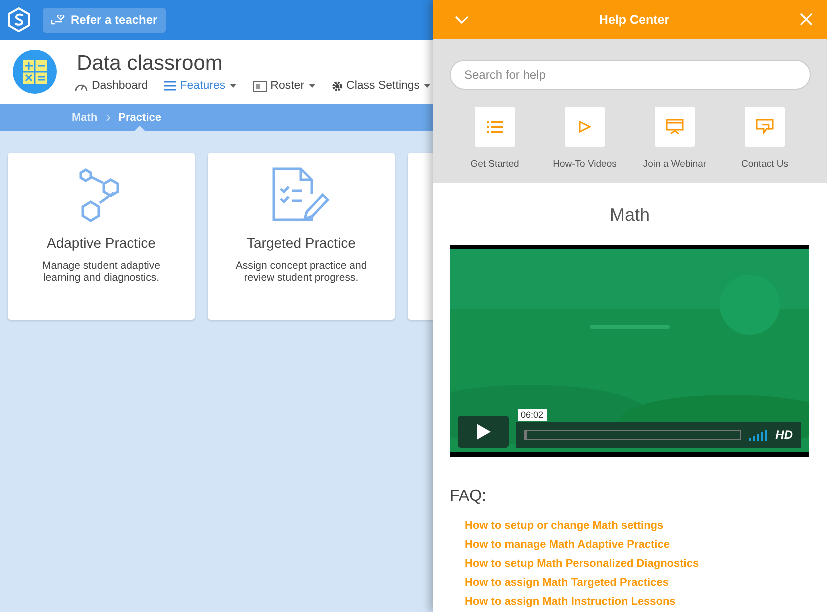  Describe the element at coordinates (170, 86) in the screenshot. I see `menu-icon` at that location.